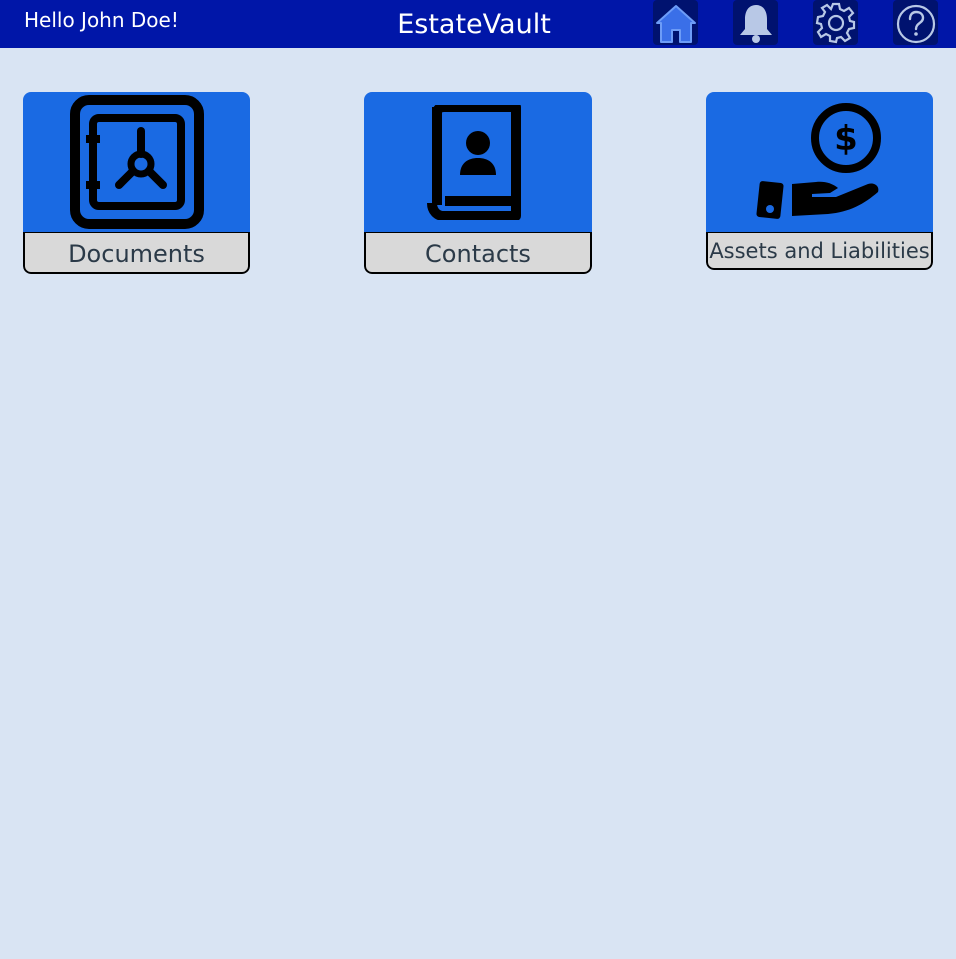  I want to click on top-bar: Hello John Doe! EstateVault, so click(478, 24).